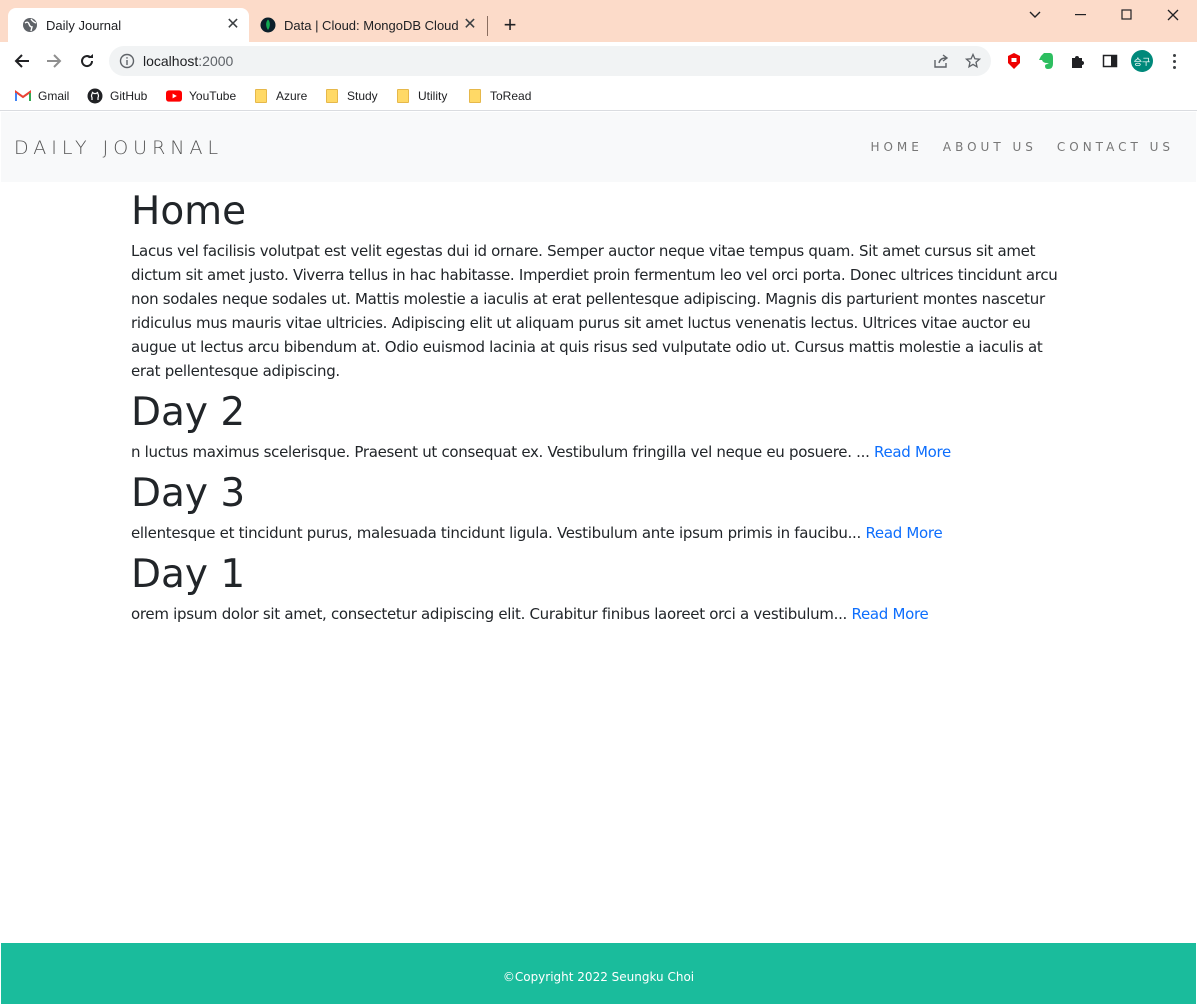 Image resolution: width=1197 pixels, height=1004 pixels. Describe the element at coordinates (1014, 61) in the screenshot. I see `opera-extension-icon` at that location.